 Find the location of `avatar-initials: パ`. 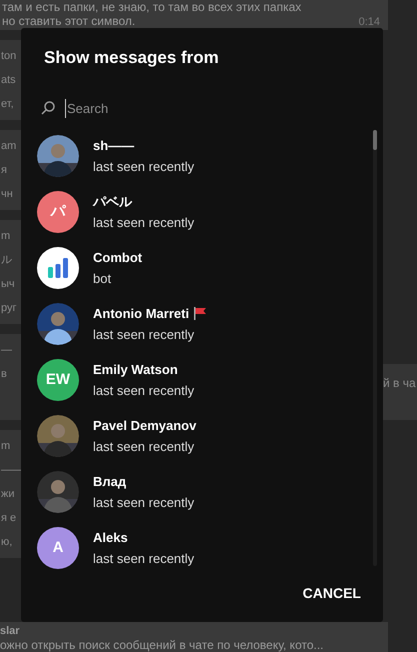

avatar-initials: パ is located at coordinates (58, 212).